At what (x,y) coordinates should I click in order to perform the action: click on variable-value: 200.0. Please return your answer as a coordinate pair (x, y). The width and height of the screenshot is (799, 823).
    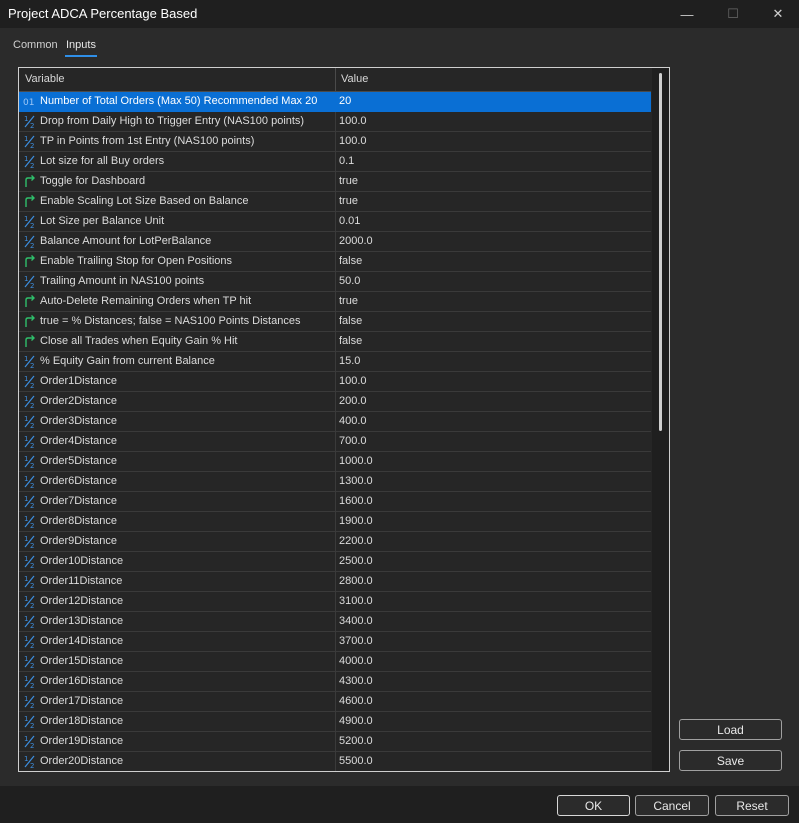
    Looking at the image, I should click on (353, 401).